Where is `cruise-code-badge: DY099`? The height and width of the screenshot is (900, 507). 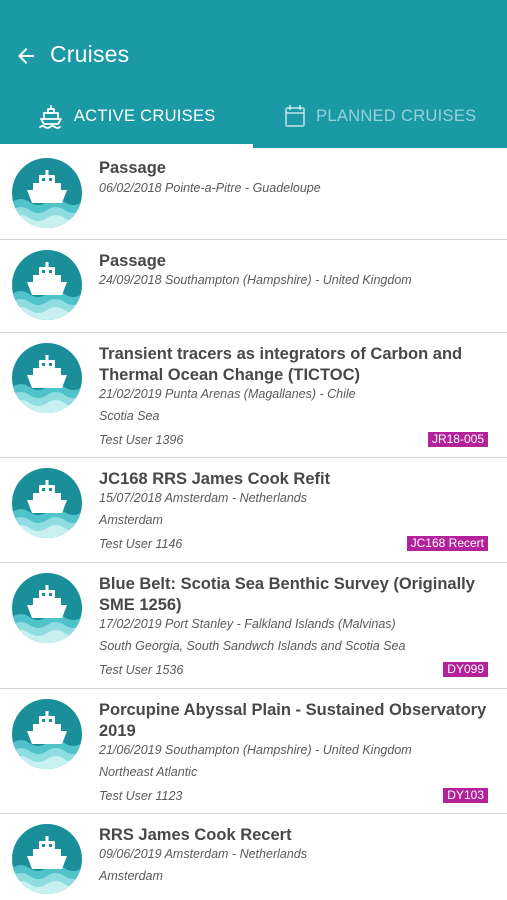
cruise-code-badge: DY099 is located at coordinates (465, 669).